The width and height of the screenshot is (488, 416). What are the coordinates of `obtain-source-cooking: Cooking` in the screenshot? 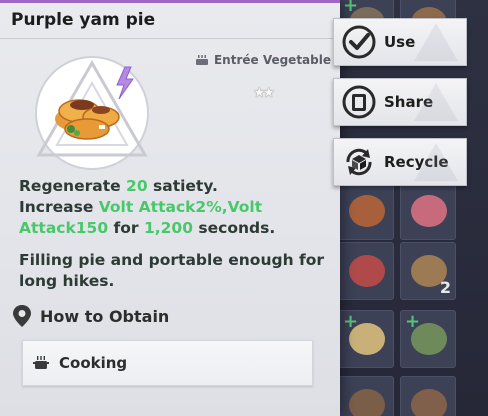 It's located at (167, 363).